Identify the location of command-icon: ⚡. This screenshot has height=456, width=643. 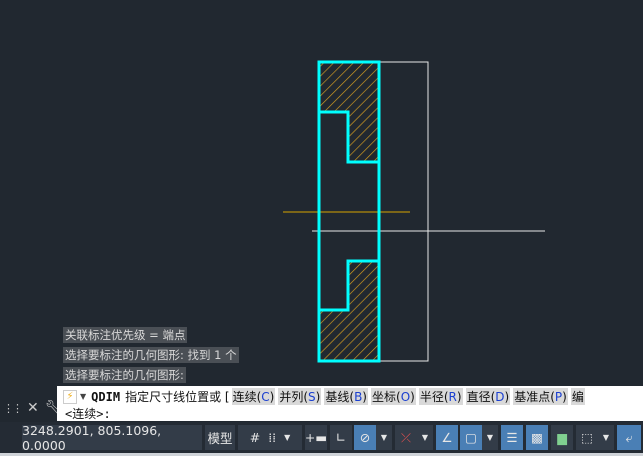
(70, 396).